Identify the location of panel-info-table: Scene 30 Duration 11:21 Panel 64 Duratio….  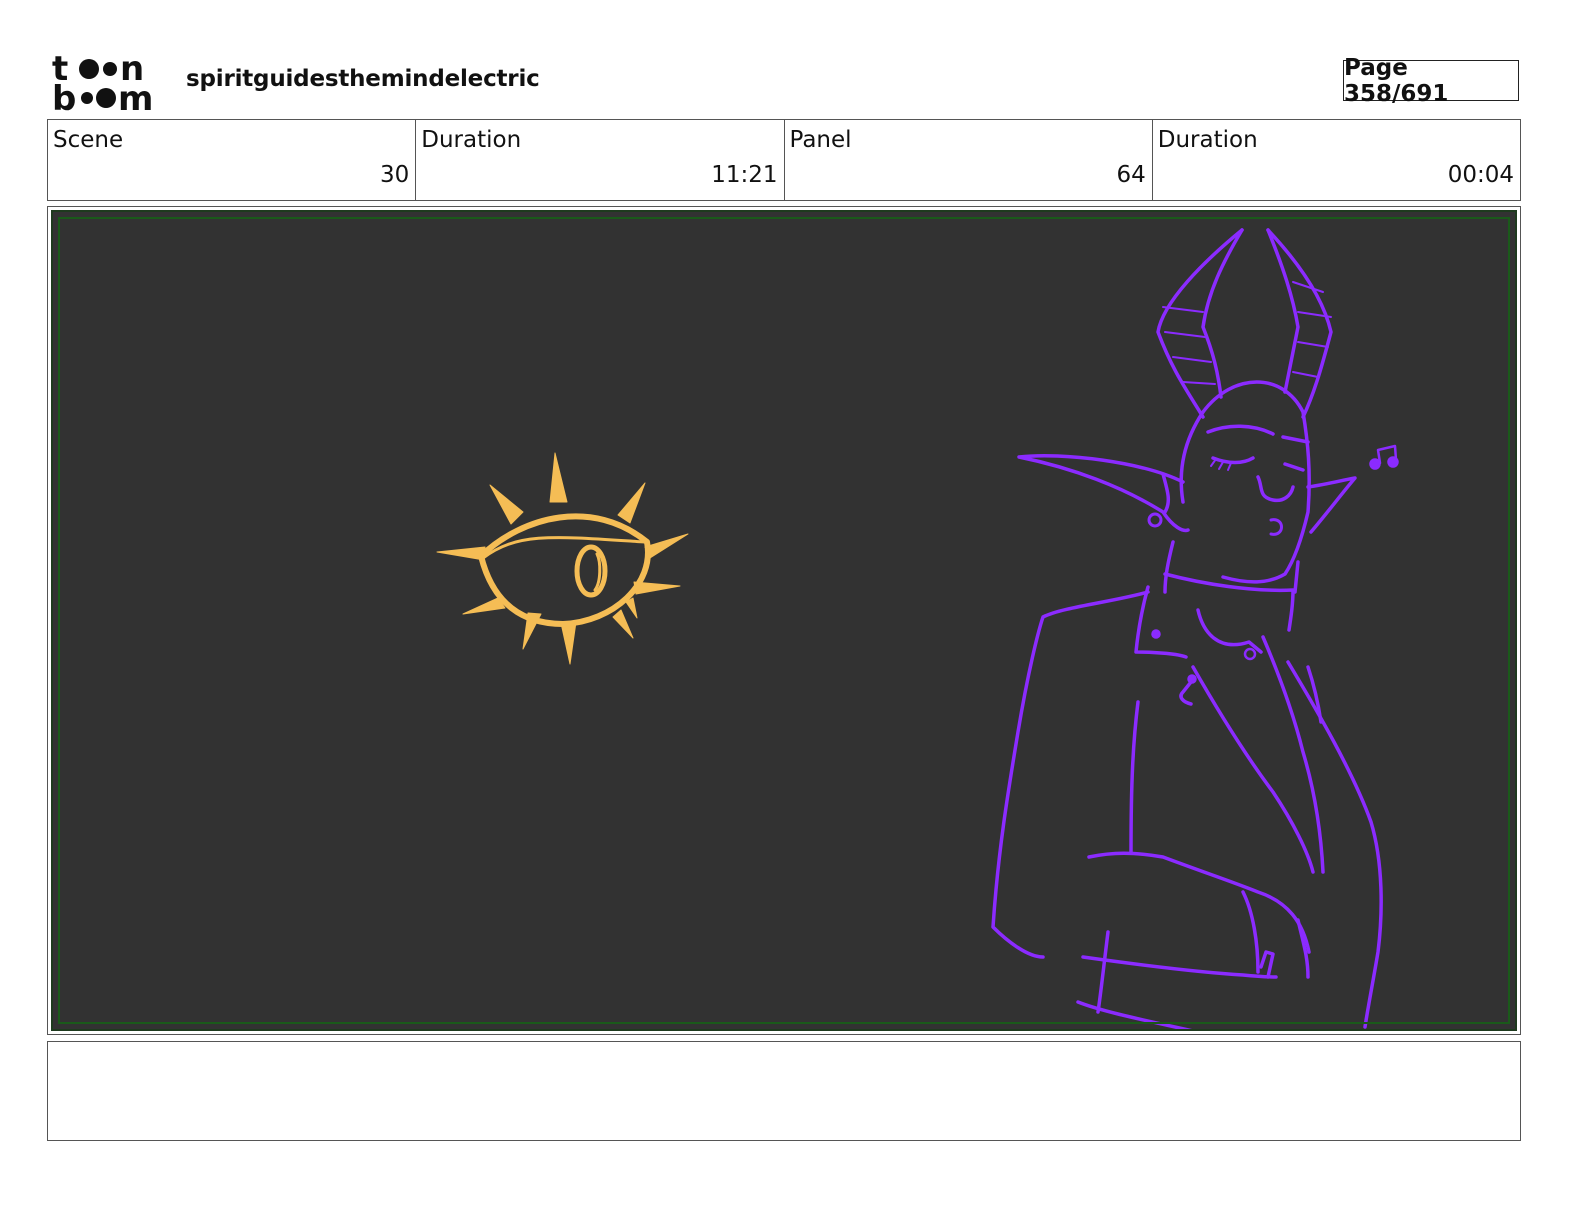
(784, 160).